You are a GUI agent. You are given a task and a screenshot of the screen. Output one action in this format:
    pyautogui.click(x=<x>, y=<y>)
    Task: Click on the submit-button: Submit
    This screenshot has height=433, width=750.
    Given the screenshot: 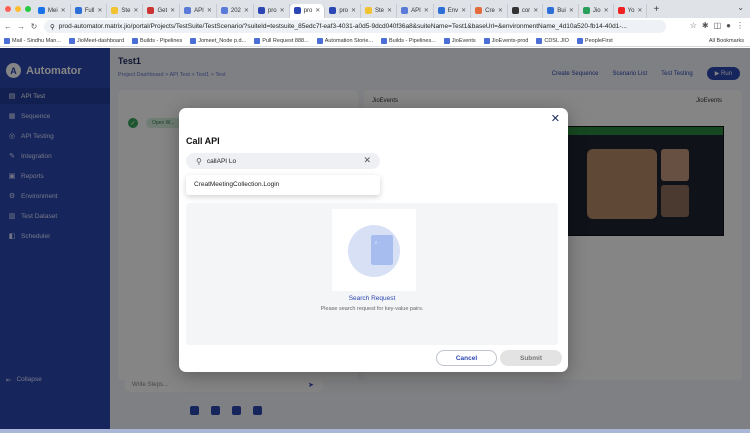 What is the action you would take?
    pyautogui.click(x=531, y=358)
    